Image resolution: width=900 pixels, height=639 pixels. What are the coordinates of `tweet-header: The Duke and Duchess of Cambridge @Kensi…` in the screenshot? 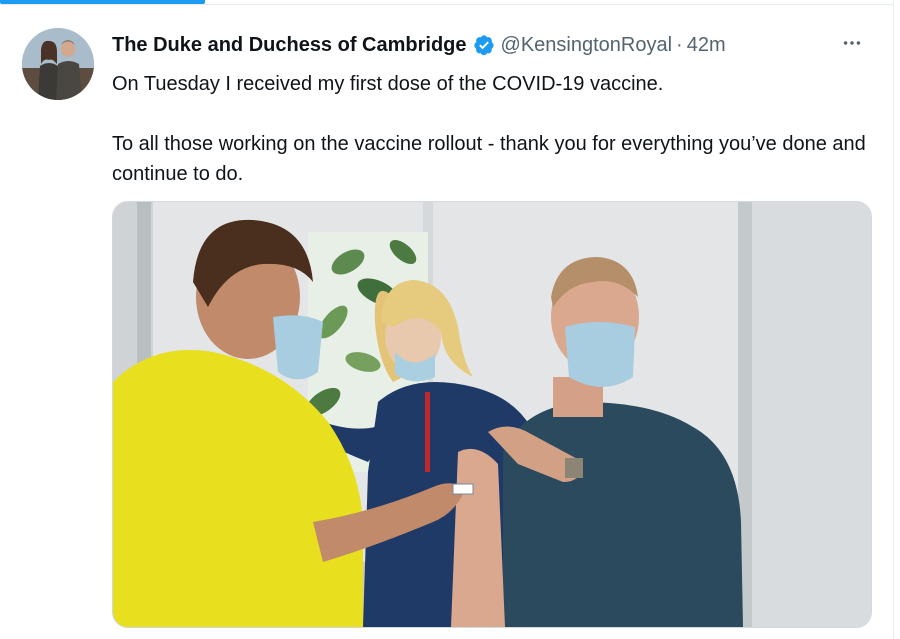 It's located at (489, 45).